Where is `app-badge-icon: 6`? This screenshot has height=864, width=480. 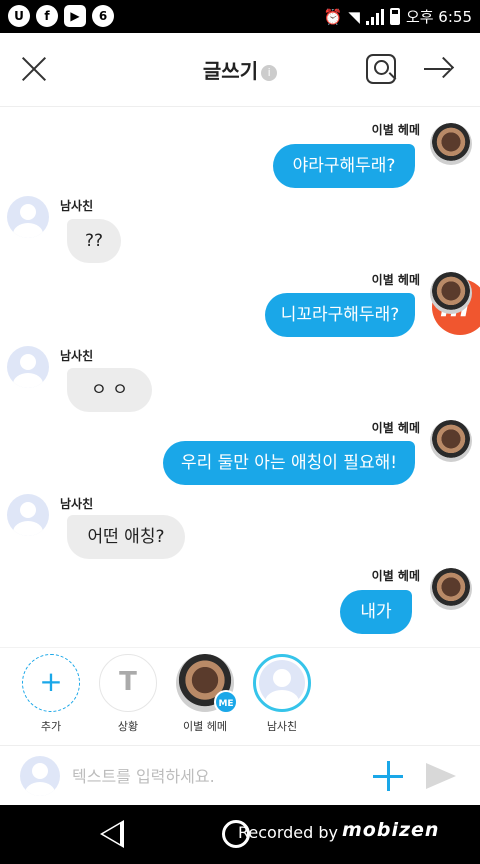 app-badge-icon: 6 is located at coordinates (103, 16).